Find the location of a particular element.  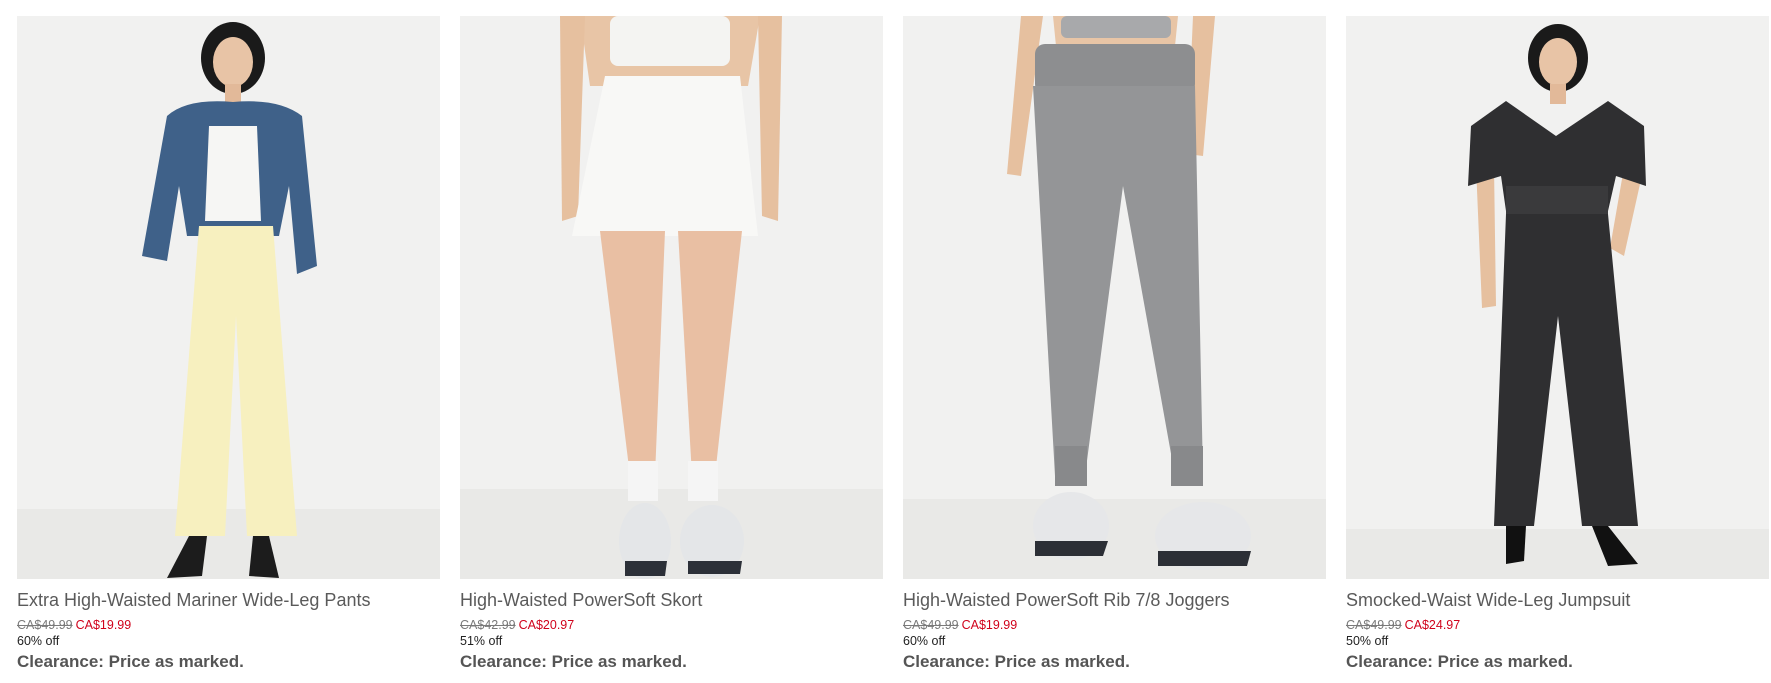

price-row: CA$42.99 CA$20.97 is located at coordinates (671, 625).